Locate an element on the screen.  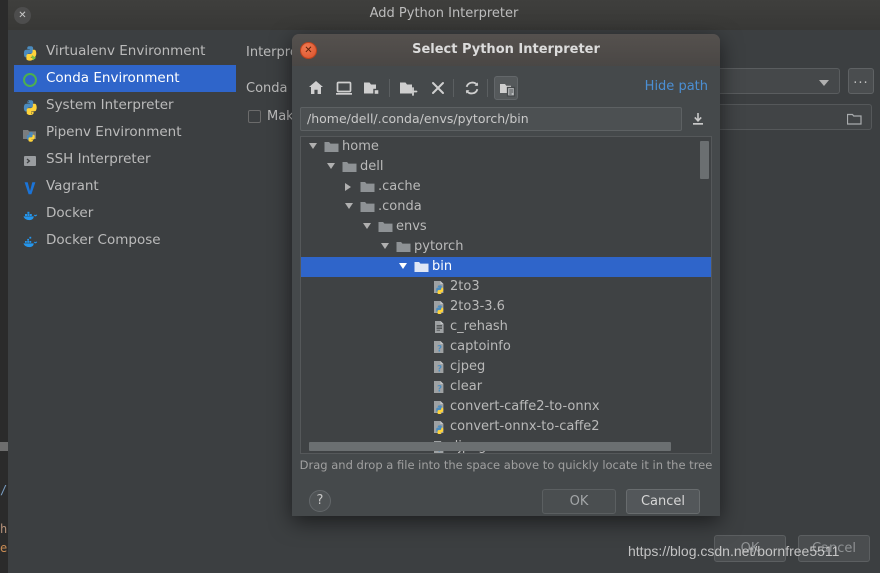
sidebar-item-label: Vagrant is located at coordinates (72, 186).